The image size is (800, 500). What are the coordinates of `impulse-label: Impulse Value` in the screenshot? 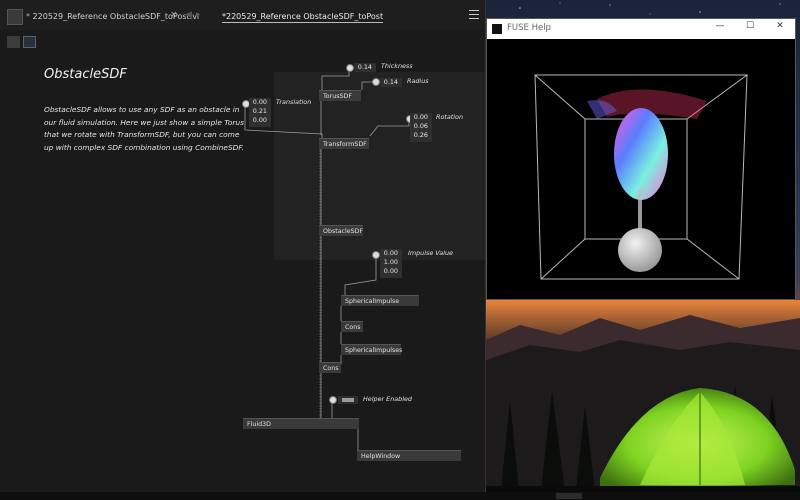 It's located at (430, 253).